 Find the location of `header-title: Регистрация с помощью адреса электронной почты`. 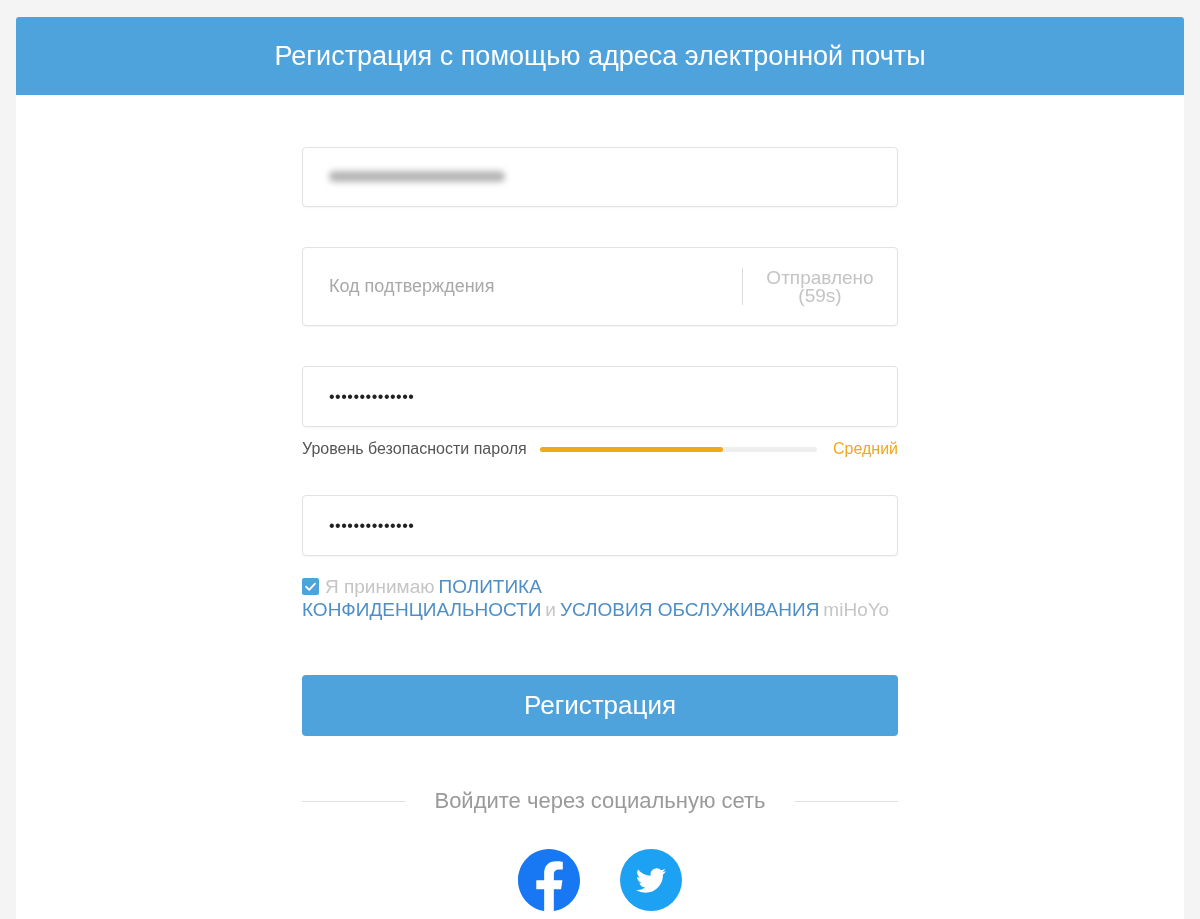

header-title: Регистрация с помощью адреса электронной почты is located at coordinates (600, 56).